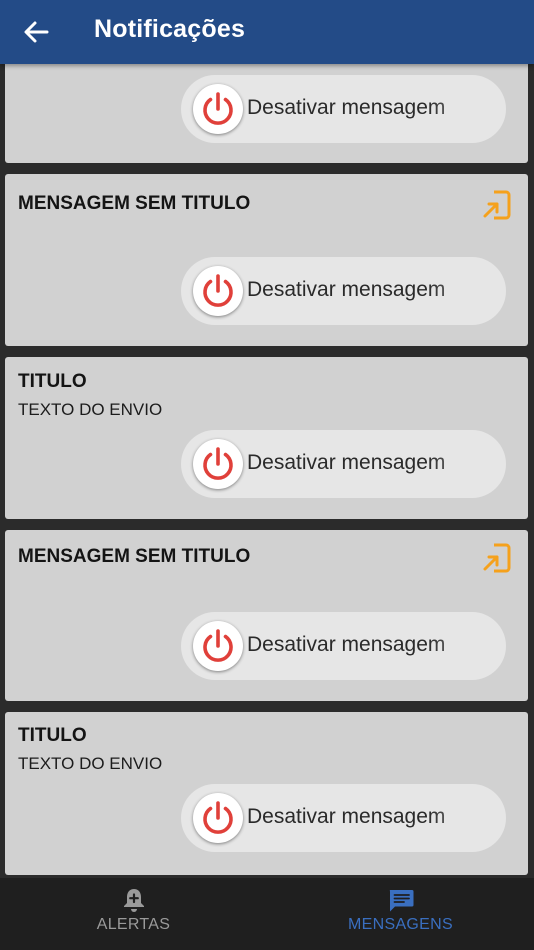 This screenshot has height=950, width=534. What do you see at coordinates (401, 901) in the screenshot?
I see `message-icon` at bounding box center [401, 901].